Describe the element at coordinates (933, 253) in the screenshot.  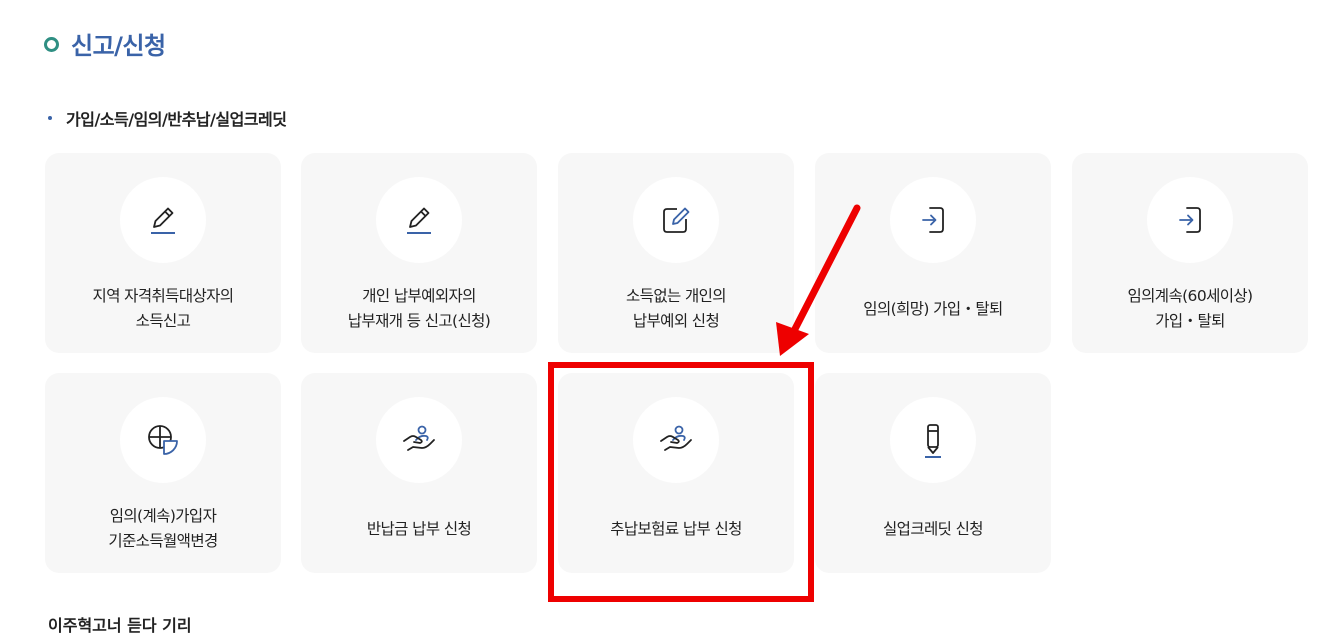
I see `card-voluntary-join-leave: 임의(희망) 가입・탈퇴` at that location.